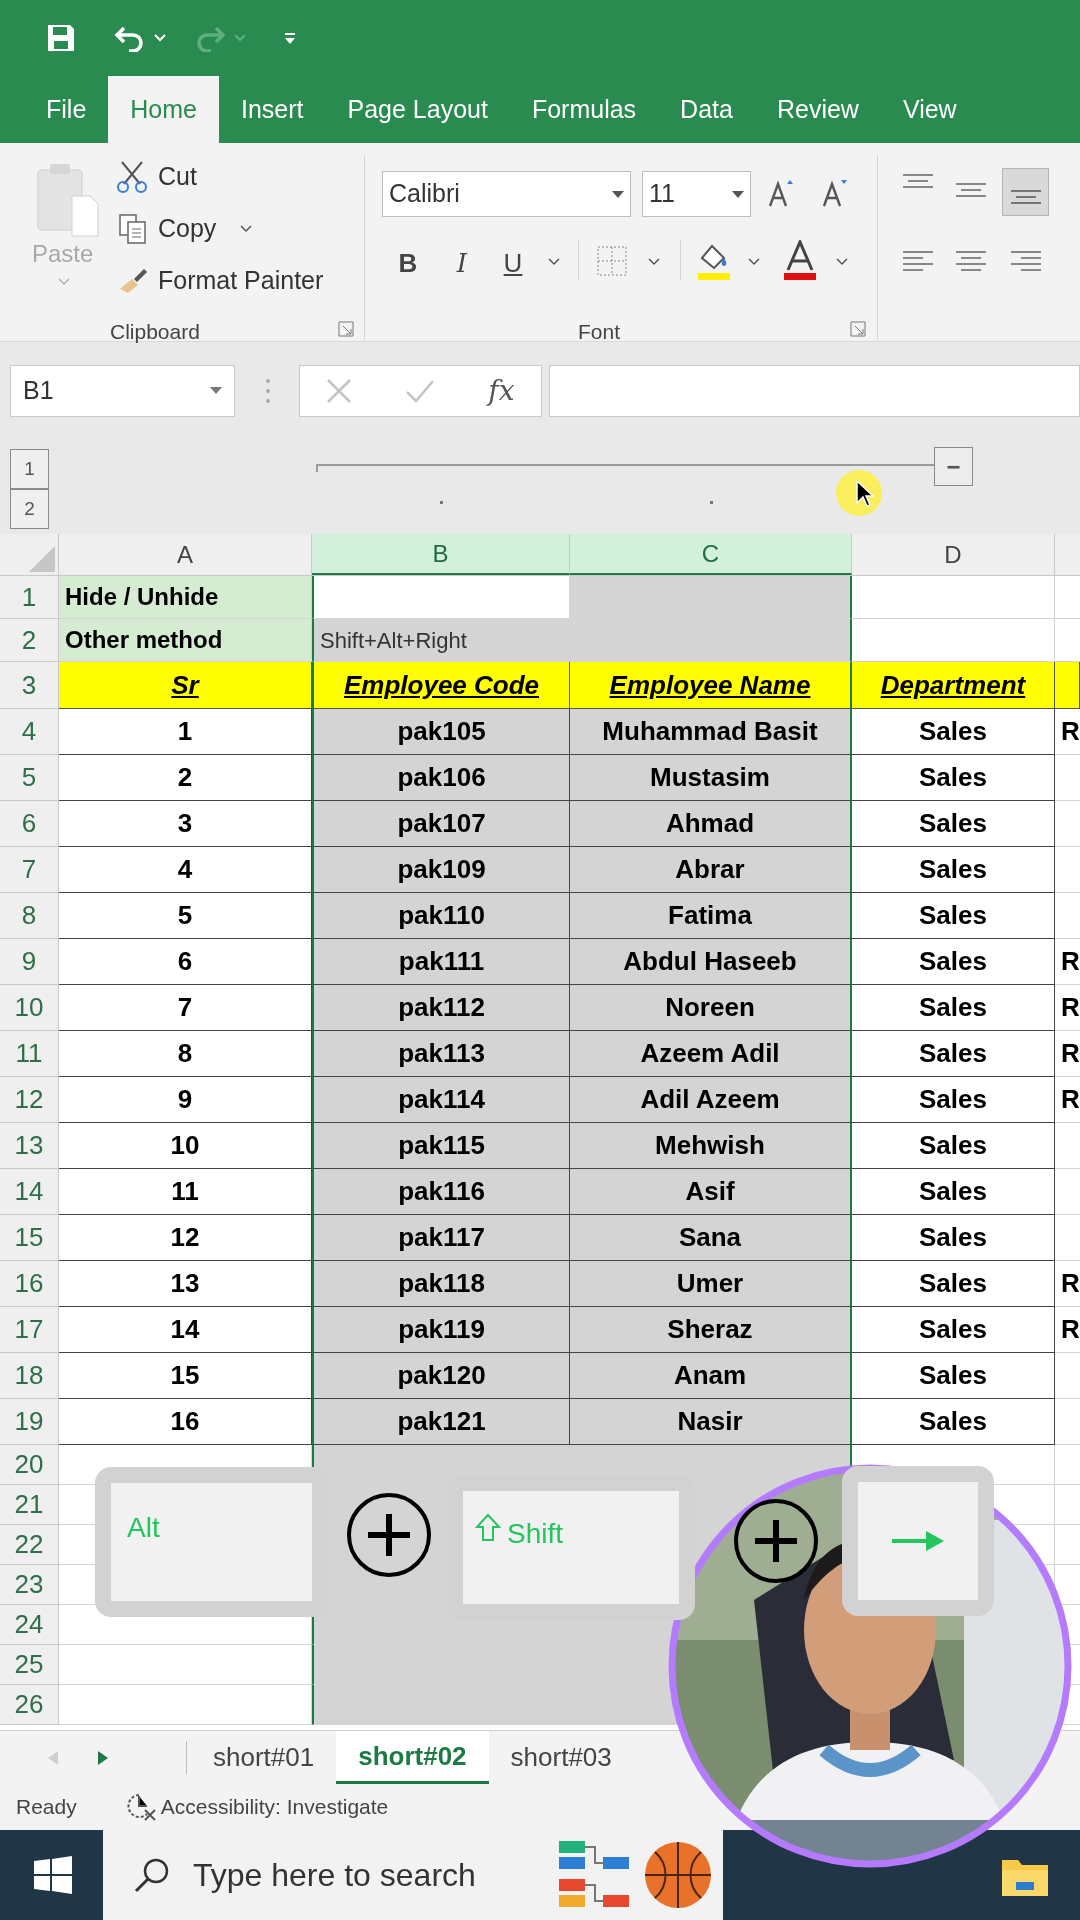 This screenshot has height=1920, width=1080. I want to click on table-cell: Nasir, so click(711, 1422).